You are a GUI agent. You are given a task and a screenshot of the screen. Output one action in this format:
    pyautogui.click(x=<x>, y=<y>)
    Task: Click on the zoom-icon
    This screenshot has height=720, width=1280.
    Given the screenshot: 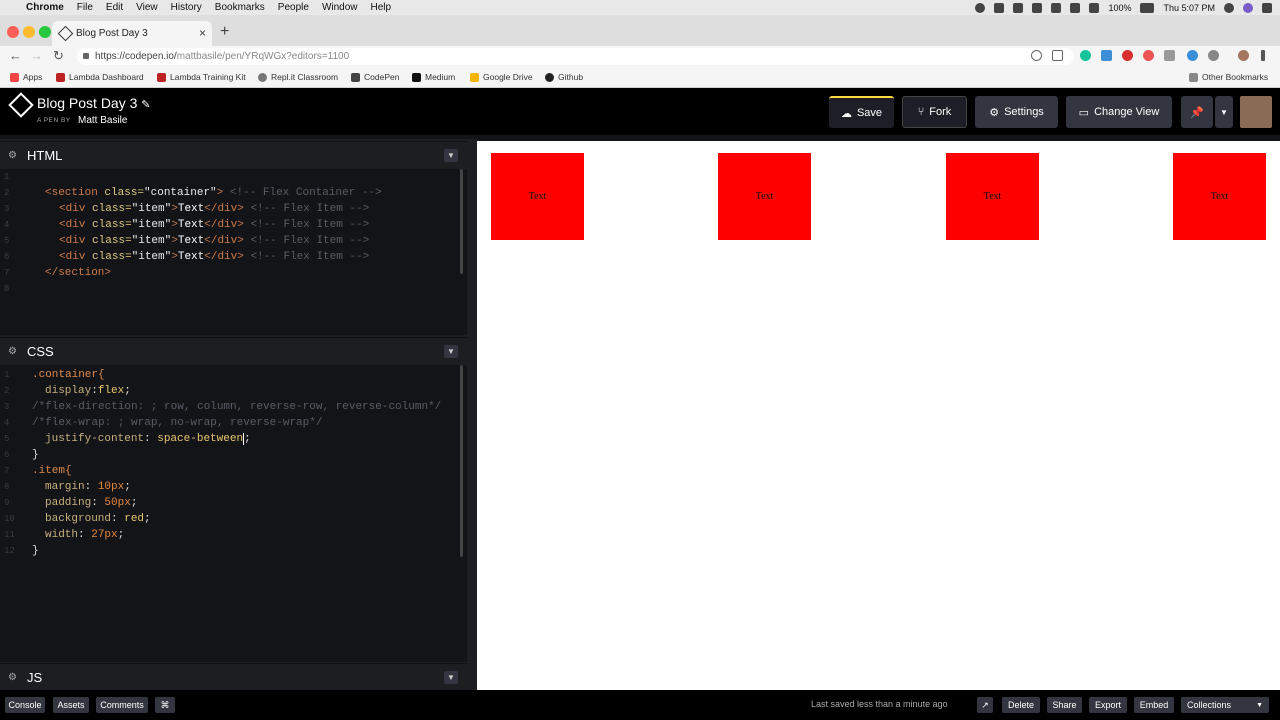 What is the action you would take?
    pyautogui.click(x=1036, y=55)
    